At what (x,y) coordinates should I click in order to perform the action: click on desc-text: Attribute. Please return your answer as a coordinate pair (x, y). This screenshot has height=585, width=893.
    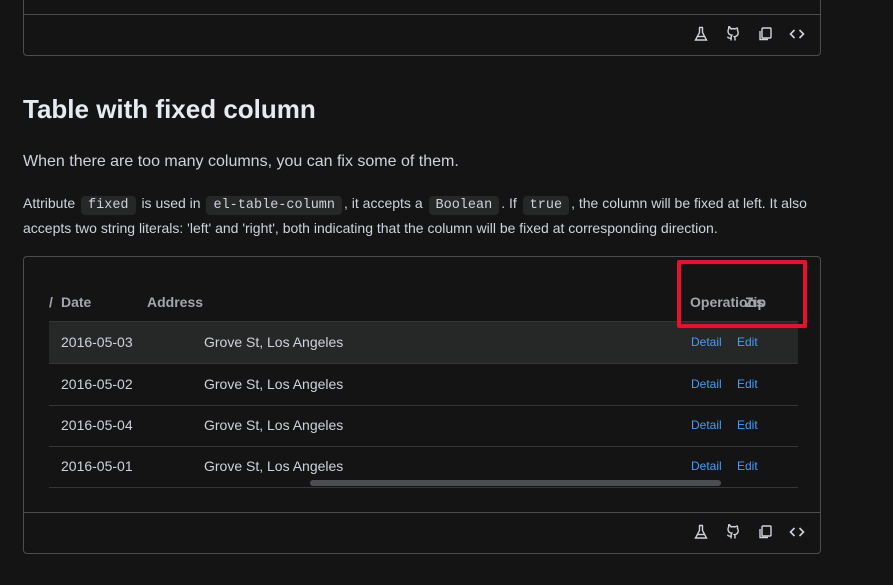
    Looking at the image, I should click on (49, 203).